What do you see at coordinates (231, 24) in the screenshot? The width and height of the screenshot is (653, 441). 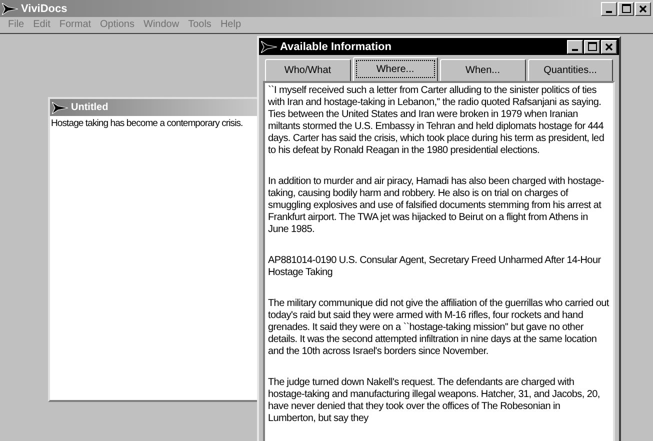 I see `menu-item: Help` at bounding box center [231, 24].